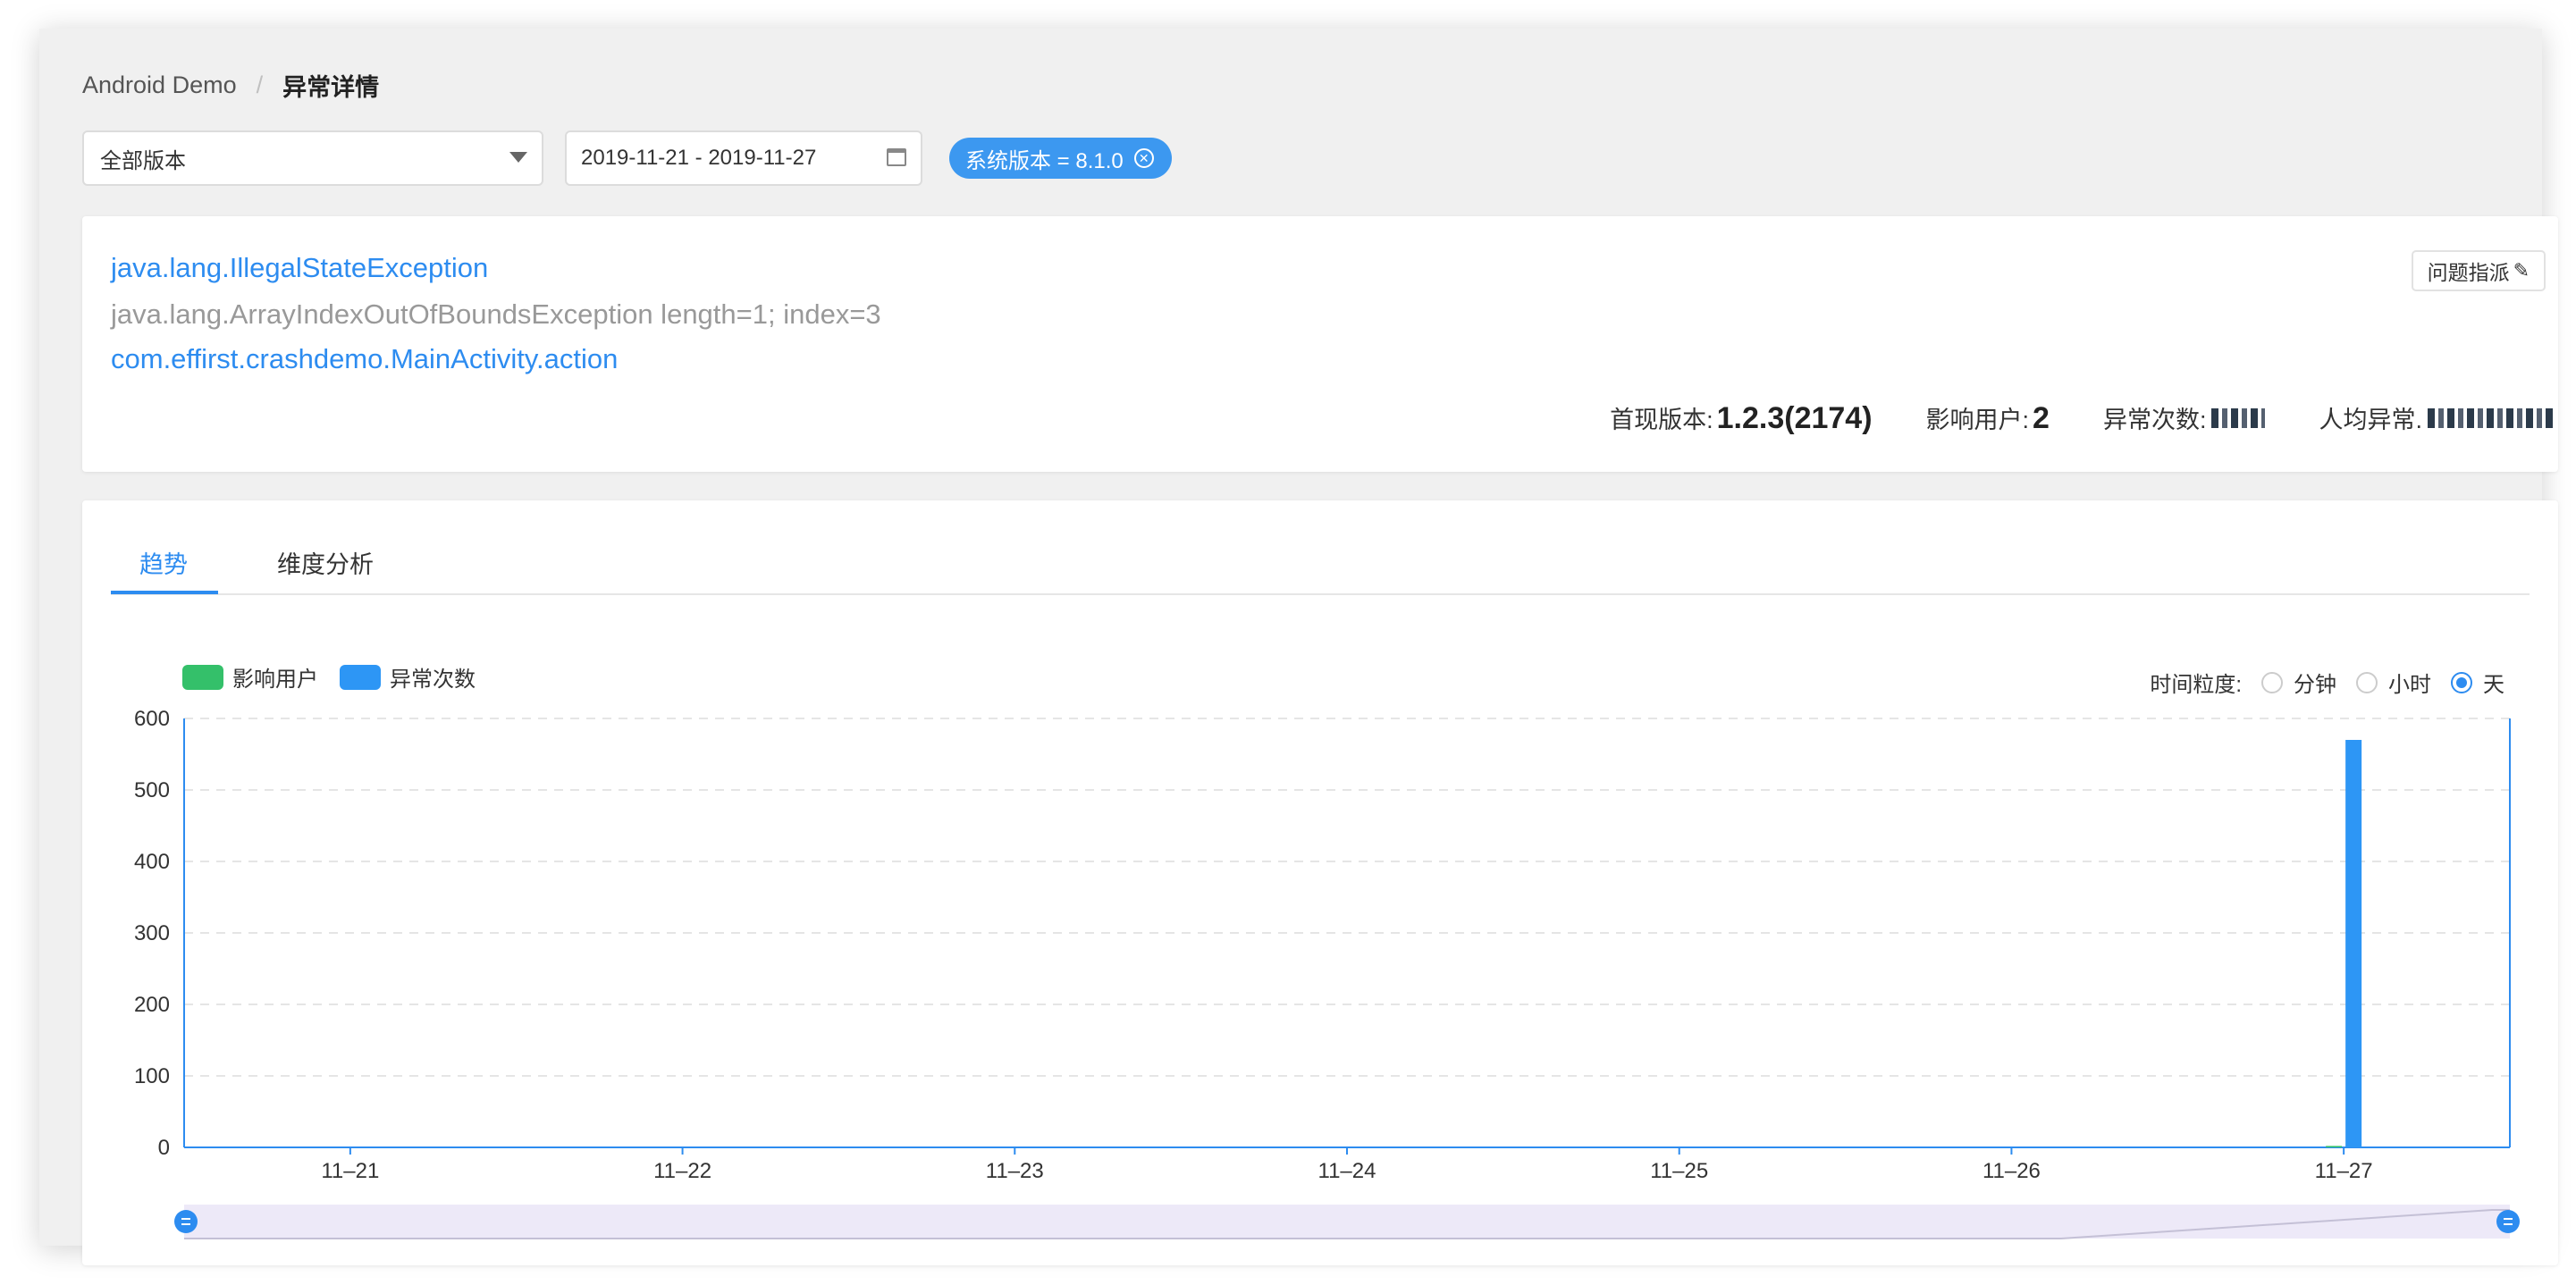  What do you see at coordinates (143, 160) in the screenshot?
I see `version-select-value: 全部版本` at bounding box center [143, 160].